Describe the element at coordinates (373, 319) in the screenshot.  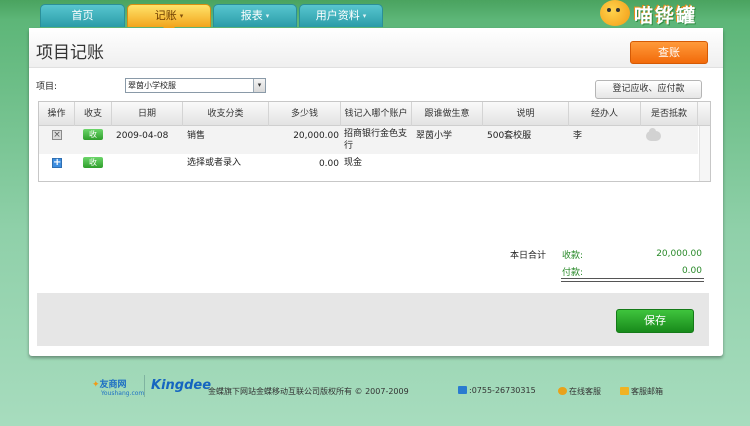
I see `action-bar: 保存` at that location.